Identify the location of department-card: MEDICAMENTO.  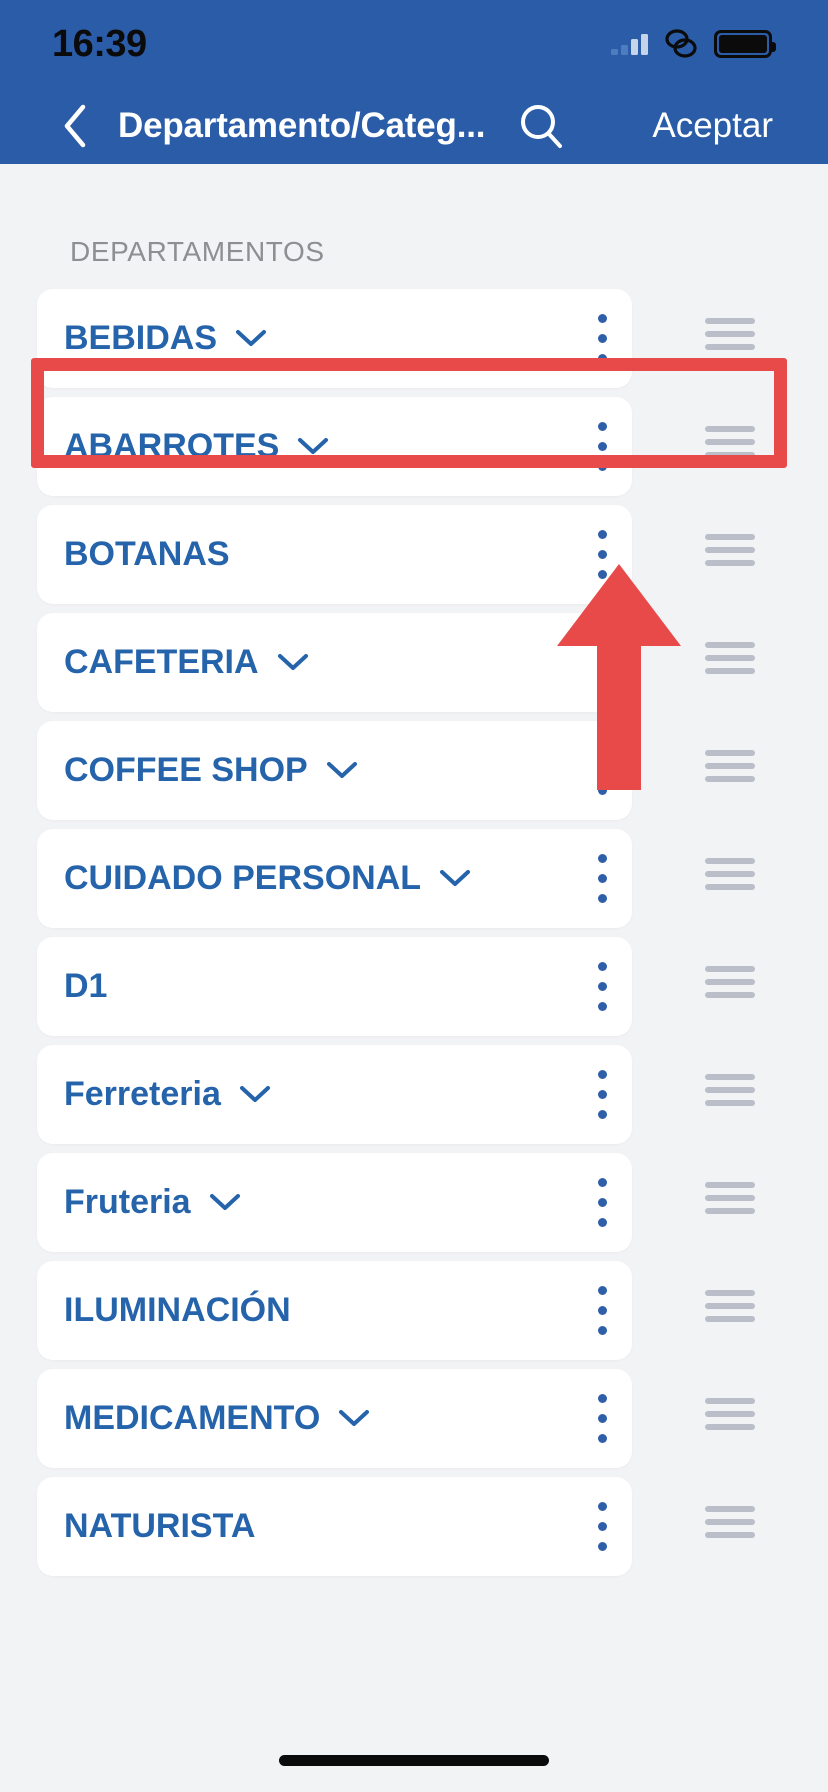
(334, 1418).